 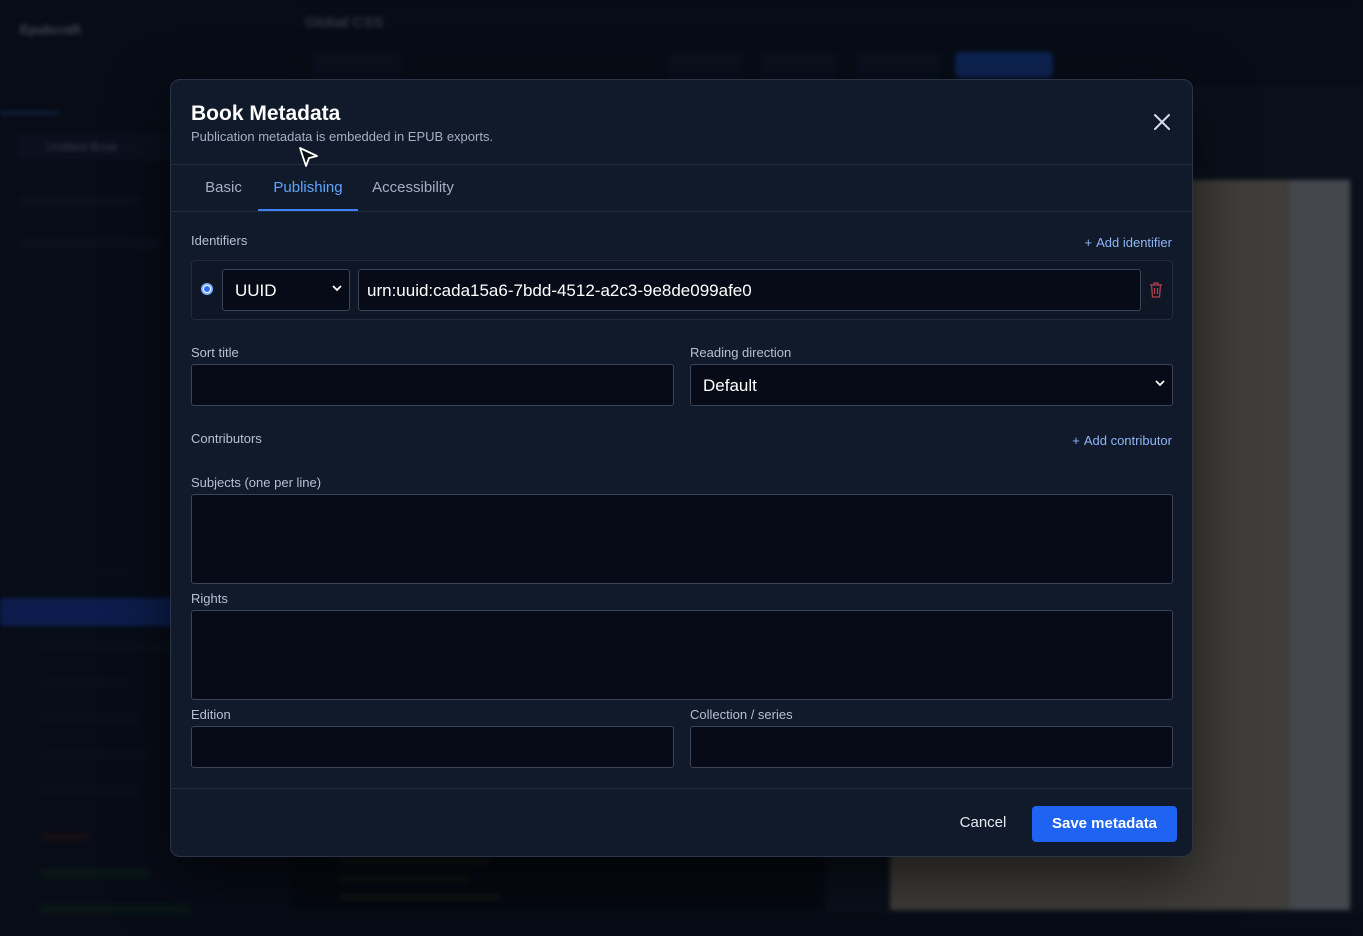 I want to click on subjects-label: Subjects (one per line), so click(x=256, y=482).